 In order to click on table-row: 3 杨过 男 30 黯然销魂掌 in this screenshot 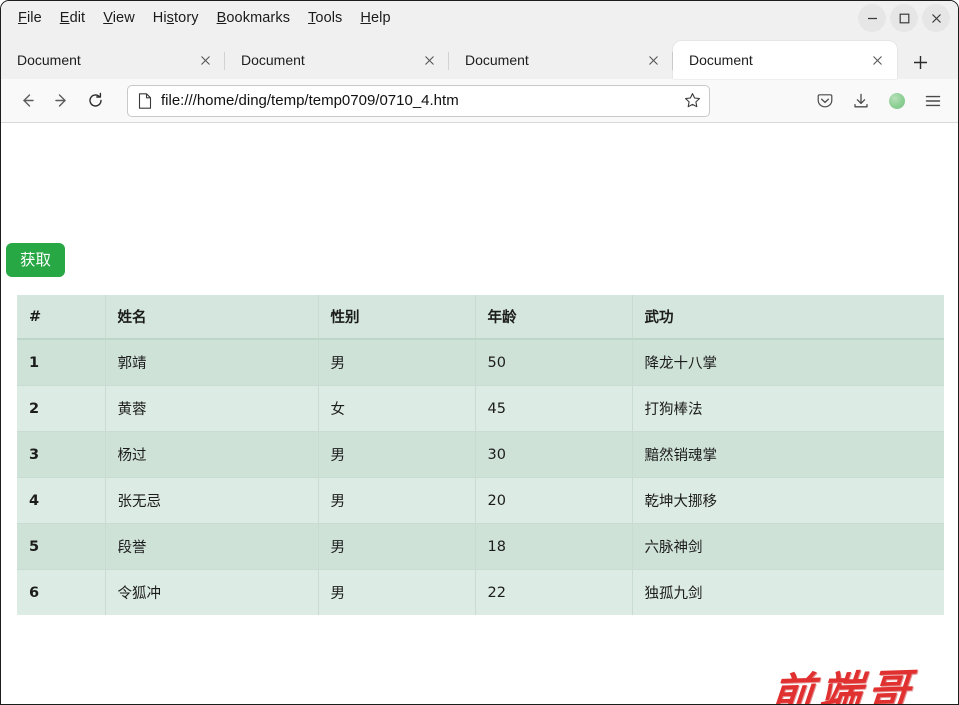, I will do `click(480, 454)`.